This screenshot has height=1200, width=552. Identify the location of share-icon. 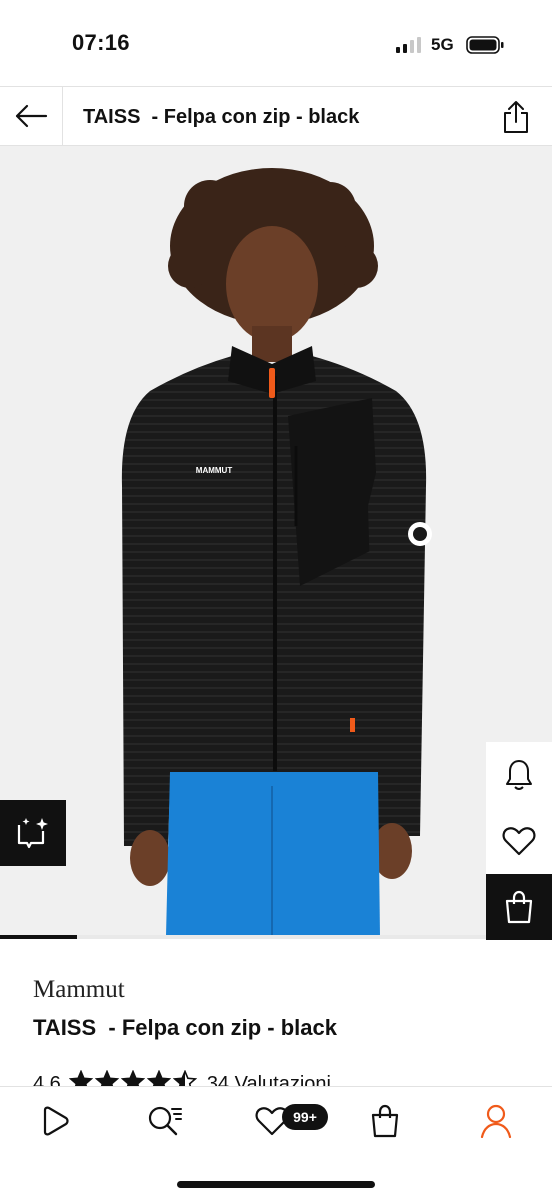
(516, 117).